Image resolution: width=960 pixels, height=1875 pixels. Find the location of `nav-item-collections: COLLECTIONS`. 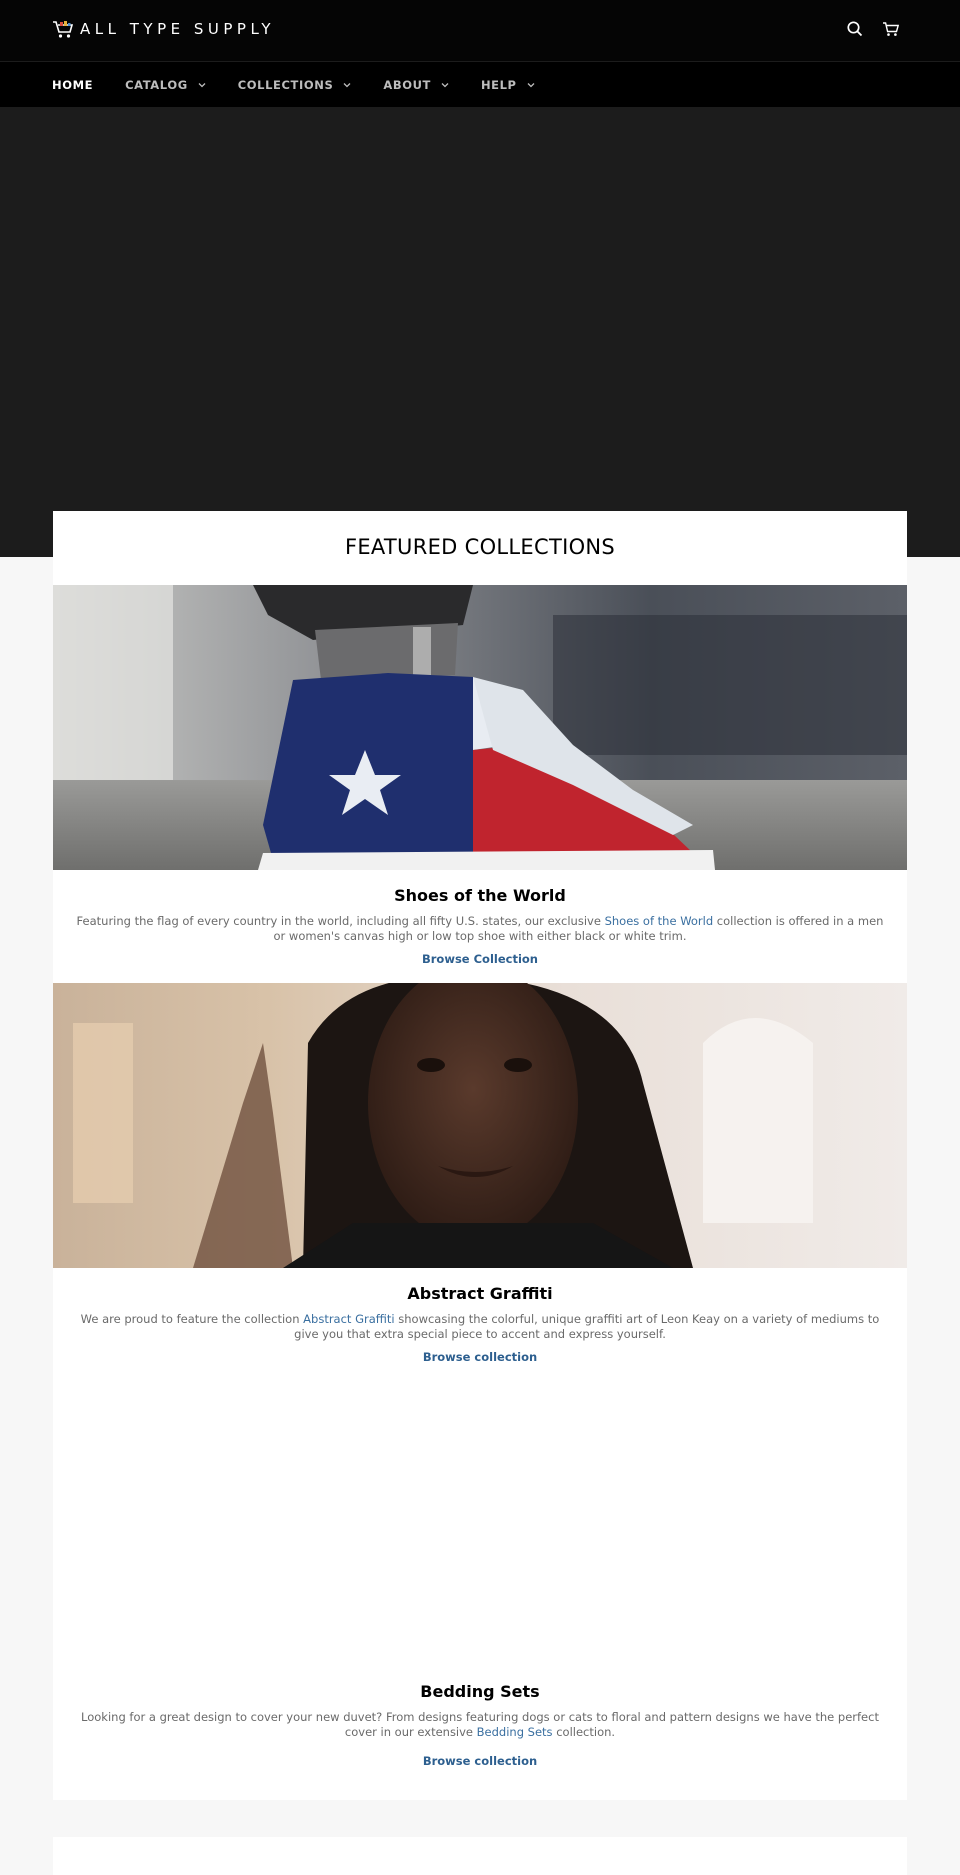

nav-item-collections: COLLECTIONS is located at coordinates (295, 85).